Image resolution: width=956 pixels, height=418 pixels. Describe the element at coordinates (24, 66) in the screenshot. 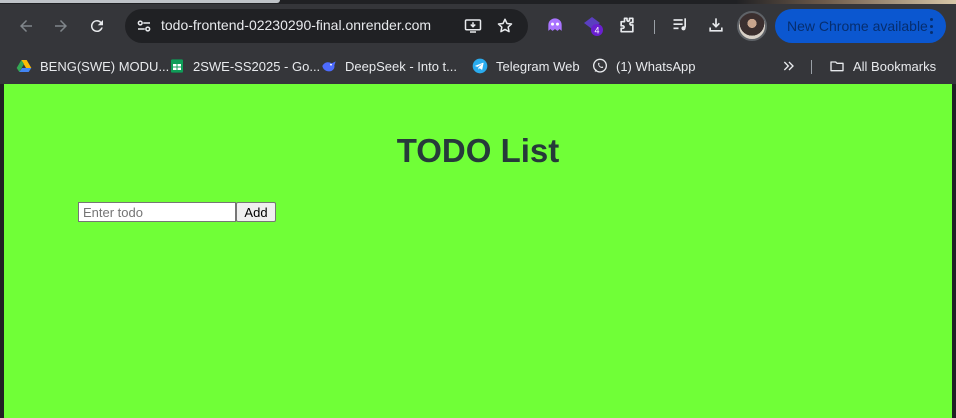

I see `google-drive-icon` at that location.